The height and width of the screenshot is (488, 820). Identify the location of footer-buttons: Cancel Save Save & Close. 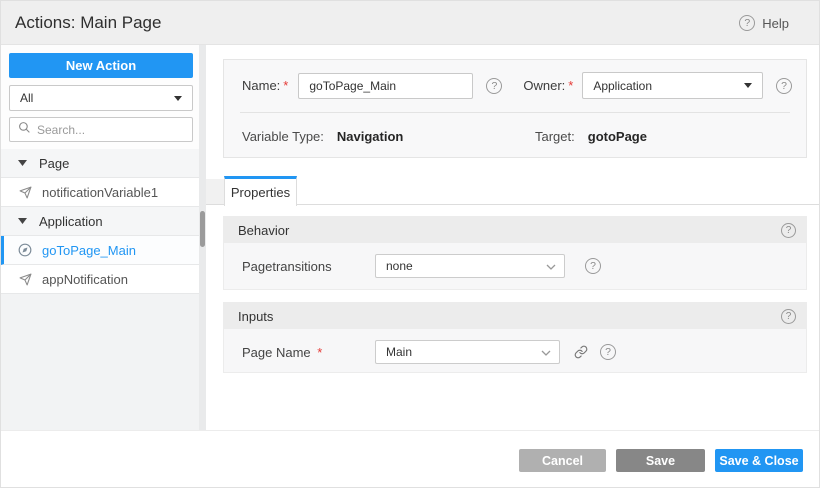
(661, 460).